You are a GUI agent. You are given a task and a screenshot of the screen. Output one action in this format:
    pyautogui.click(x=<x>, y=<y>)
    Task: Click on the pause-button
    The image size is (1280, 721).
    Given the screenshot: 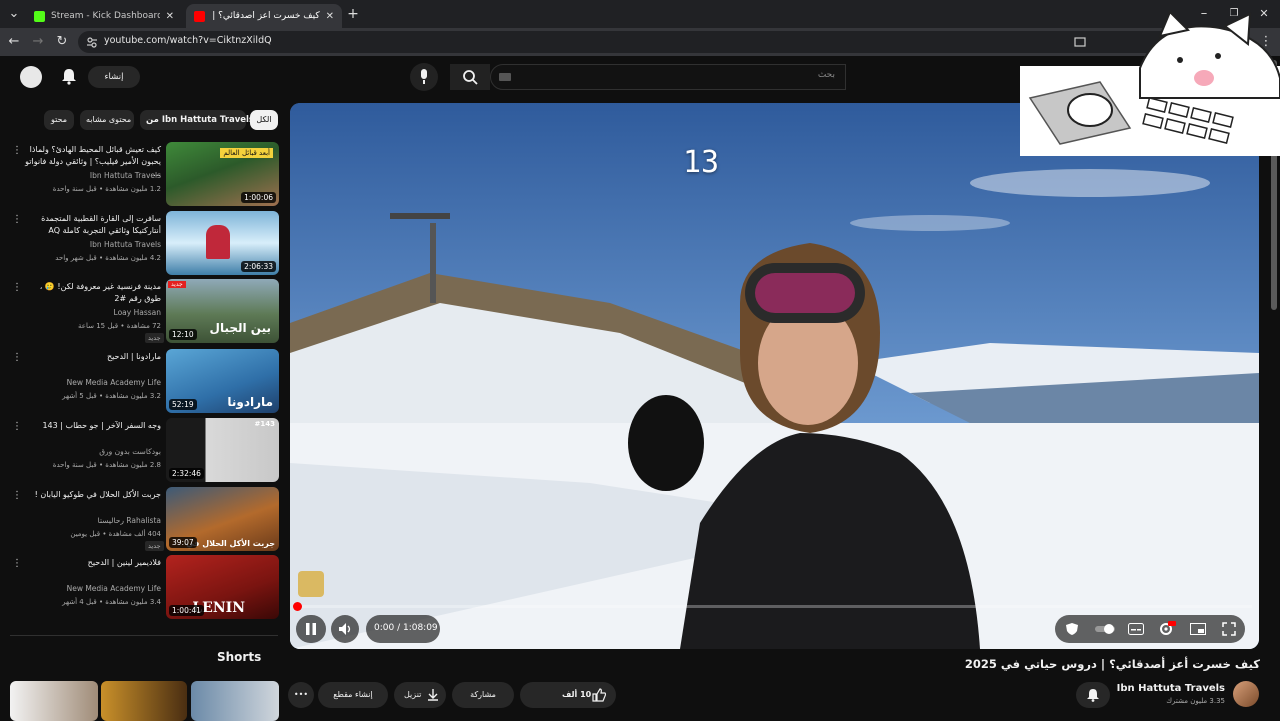 What is the action you would take?
    pyautogui.click(x=311, y=629)
    